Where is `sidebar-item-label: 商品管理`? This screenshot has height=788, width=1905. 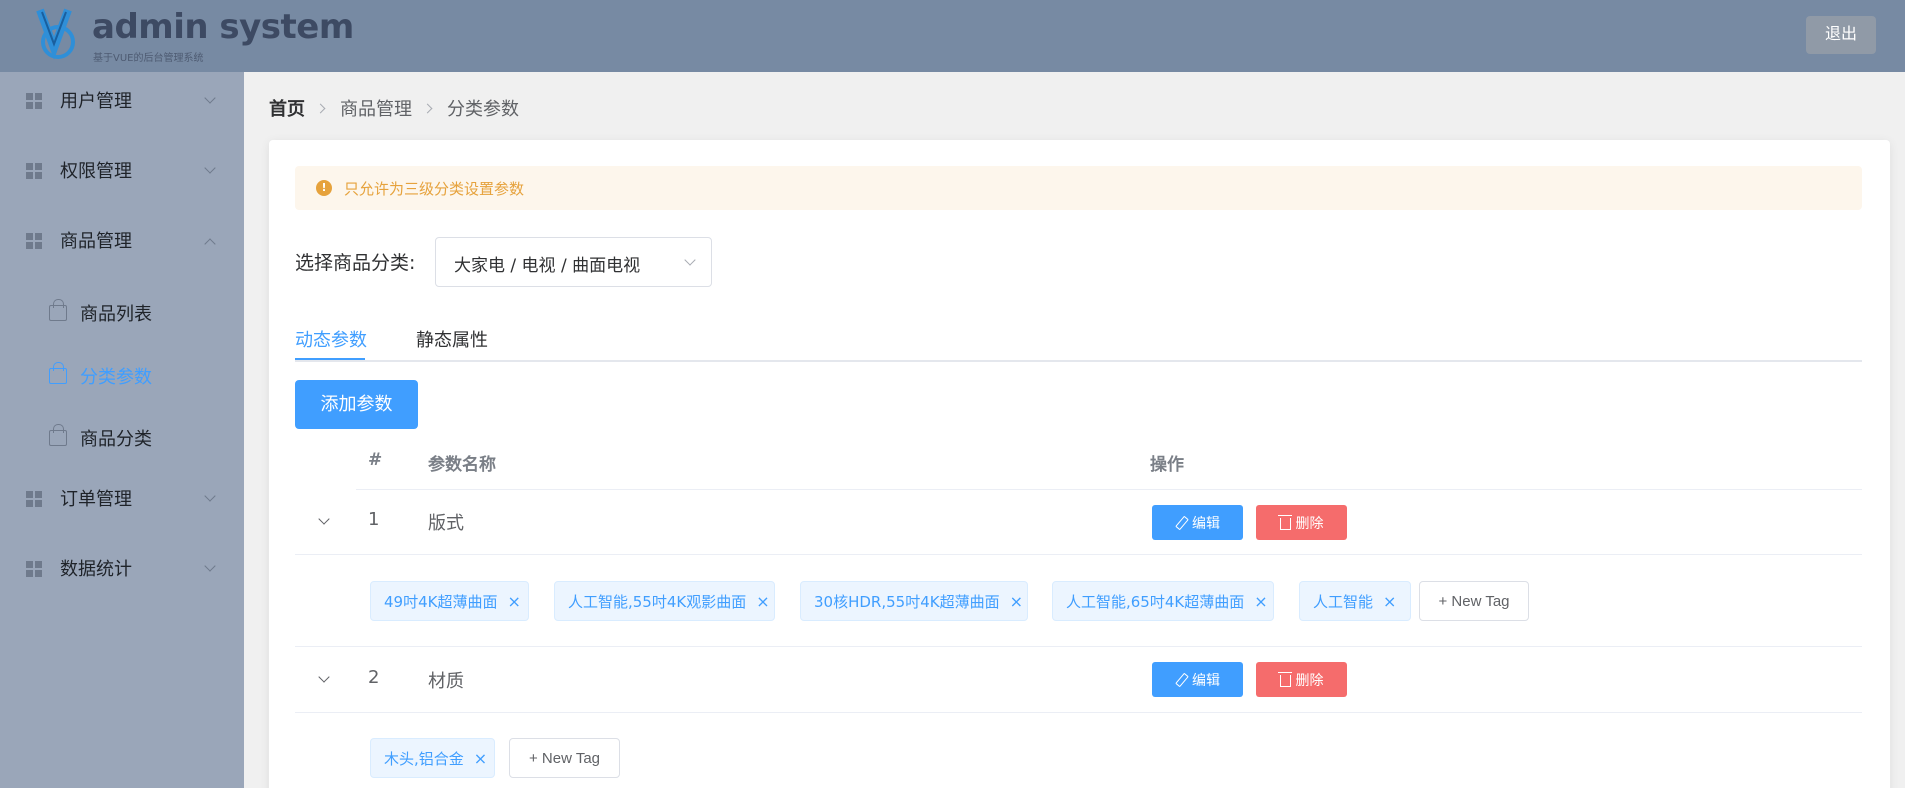
sidebar-item-label: 商品管理 is located at coordinates (96, 241).